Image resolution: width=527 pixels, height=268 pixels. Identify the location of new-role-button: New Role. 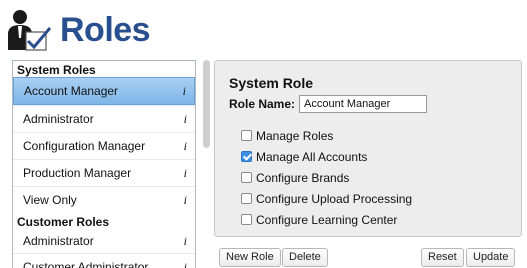
(250, 257).